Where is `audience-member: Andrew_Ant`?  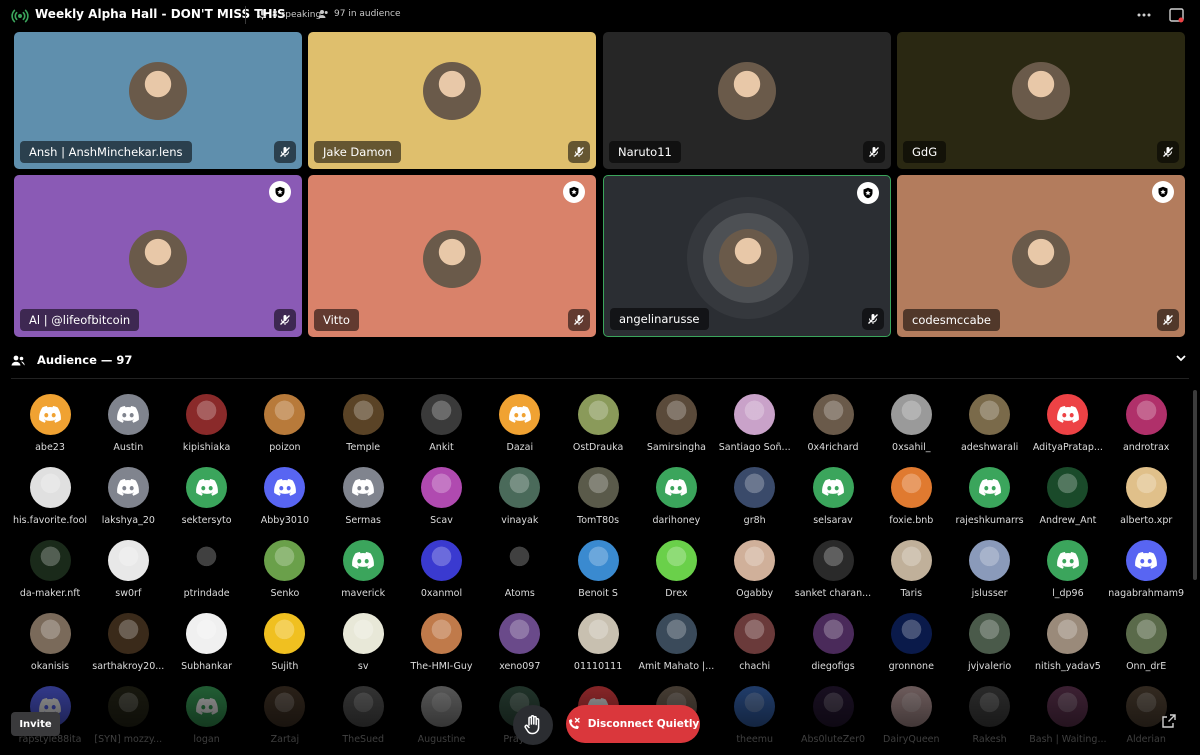
audience-member: Andrew_Ant is located at coordinates (1068, 496).